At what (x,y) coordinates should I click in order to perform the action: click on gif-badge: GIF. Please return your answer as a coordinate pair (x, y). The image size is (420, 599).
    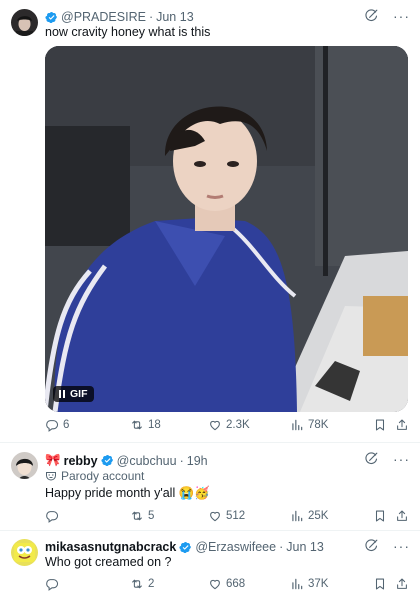
    Looking at the image, I should click on (73, 394).